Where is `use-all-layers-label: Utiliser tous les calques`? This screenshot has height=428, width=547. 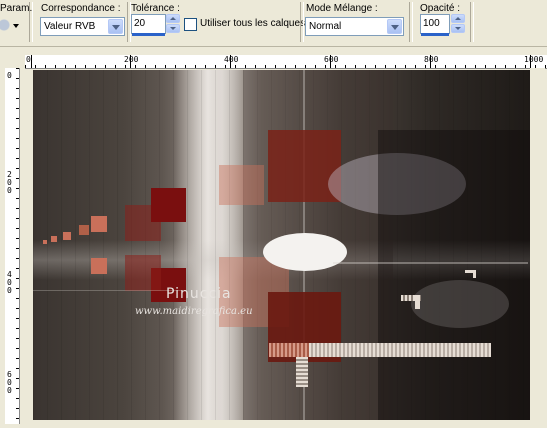 use-all-layers-label: Utiliser tous les calques is located at coordinates (253, 23).